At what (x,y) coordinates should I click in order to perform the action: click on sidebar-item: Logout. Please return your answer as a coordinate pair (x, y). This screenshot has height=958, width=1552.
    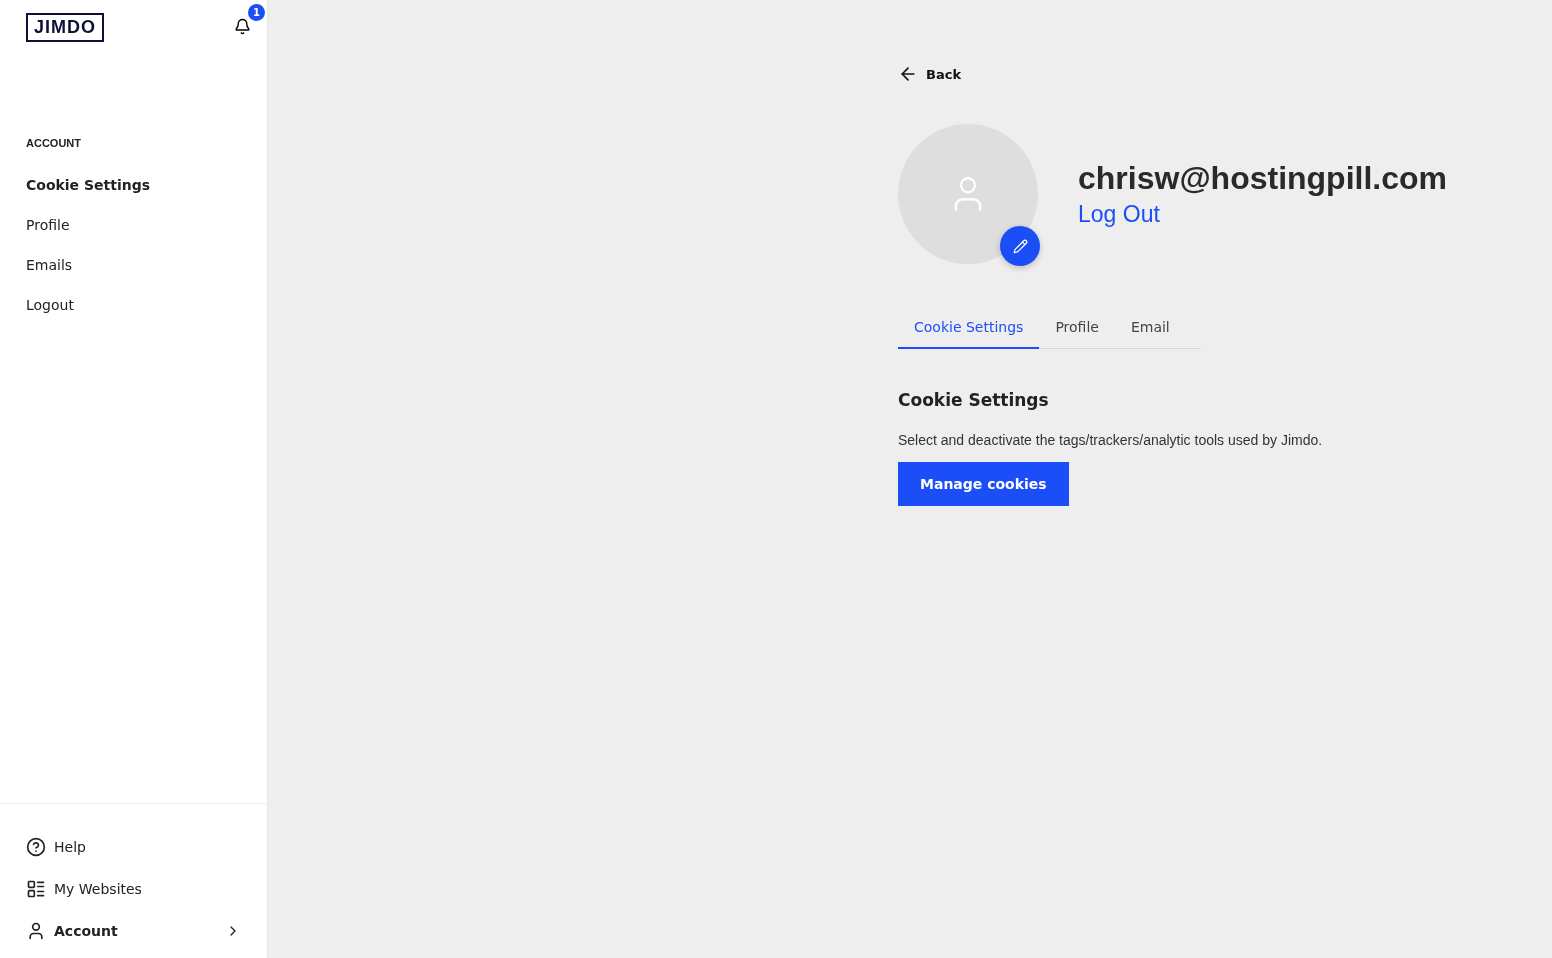
    Looking at the image, I should click on (133, 305).